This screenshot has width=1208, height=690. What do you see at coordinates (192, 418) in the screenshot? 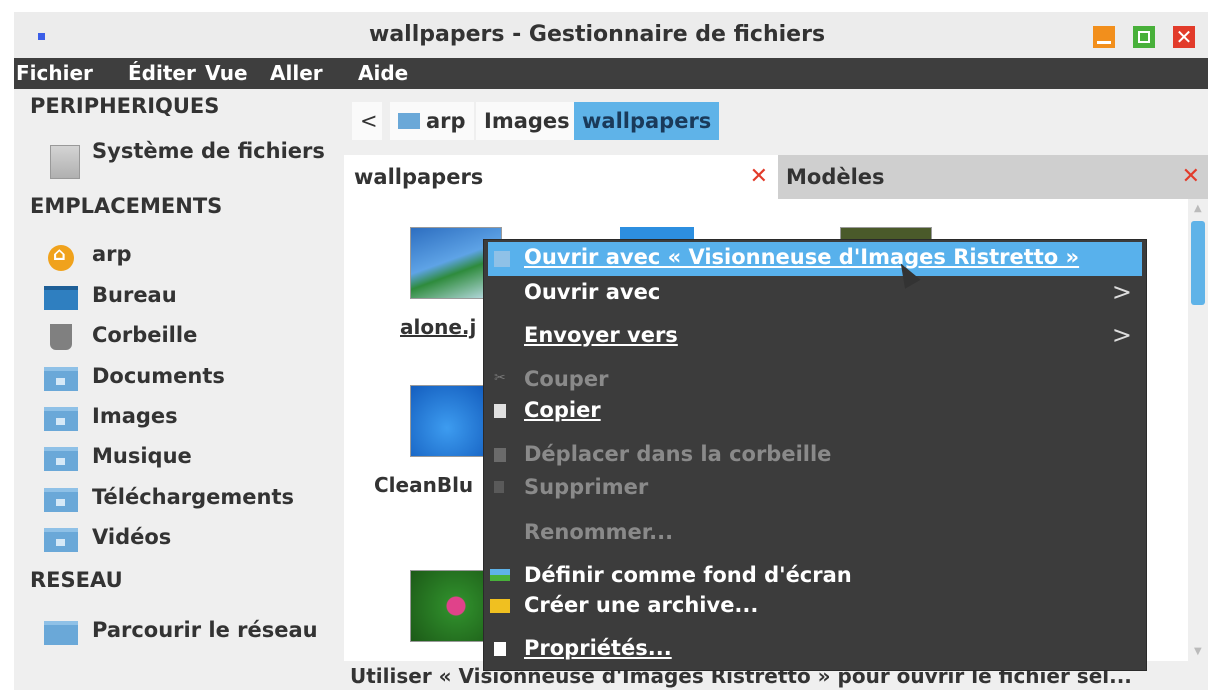
I see `sidebar-item-images: Images` at bounding box center [192, 418].